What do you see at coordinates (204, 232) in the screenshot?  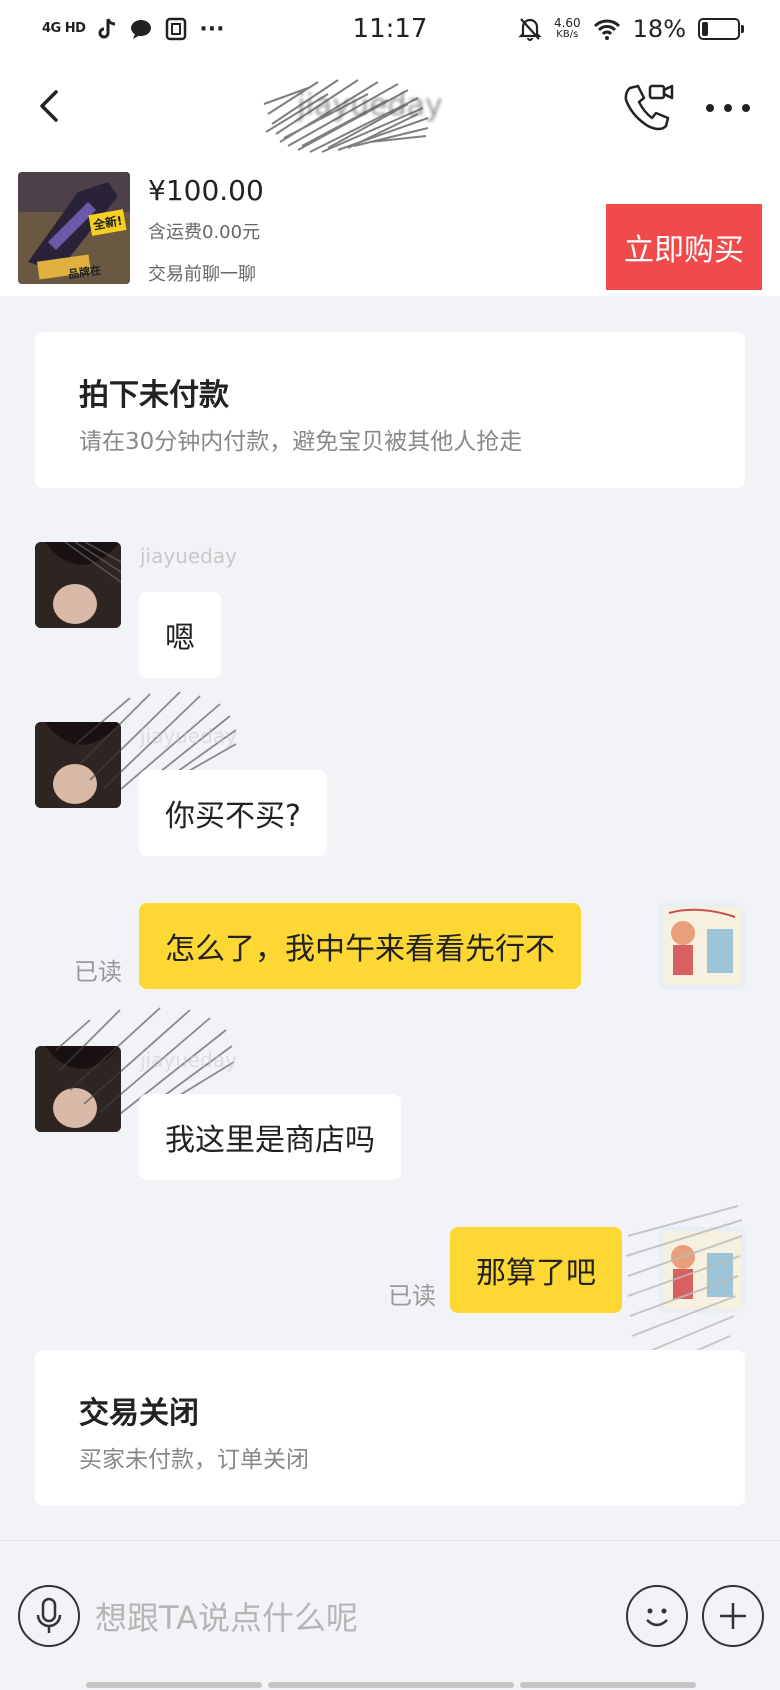 I see `shipping-info: 含运费0.00元` at bounding box center [204, 232].